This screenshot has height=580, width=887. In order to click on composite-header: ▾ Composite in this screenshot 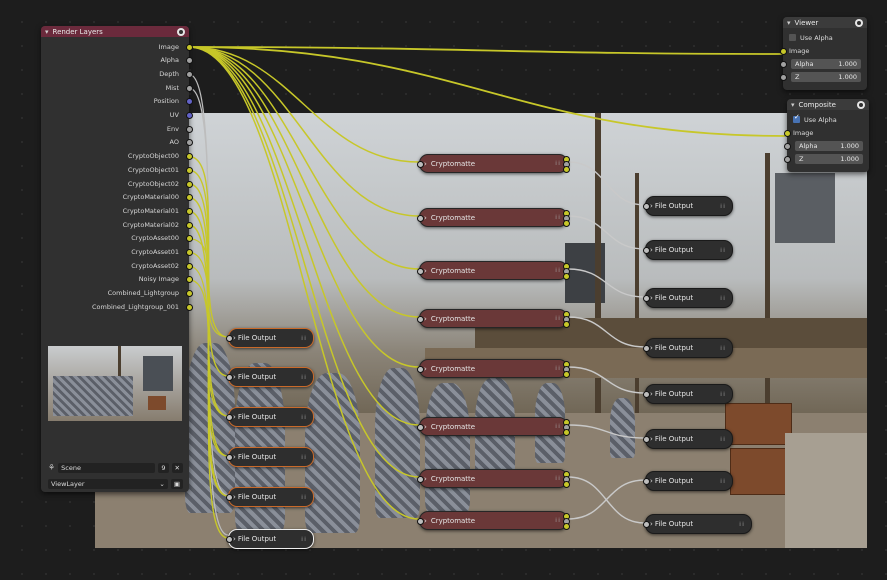, I will do `click(828, 104)`.